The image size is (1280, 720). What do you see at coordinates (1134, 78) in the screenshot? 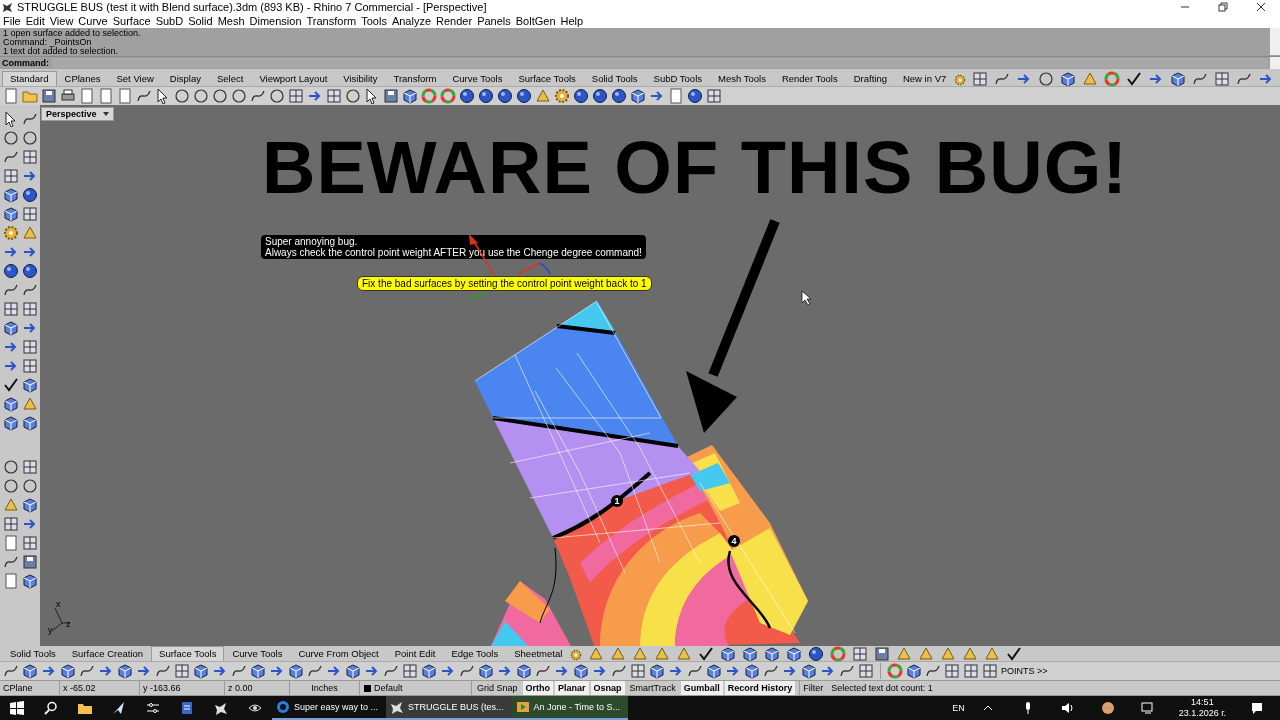
I see `check-icon` at bounding box center [1134, 78].